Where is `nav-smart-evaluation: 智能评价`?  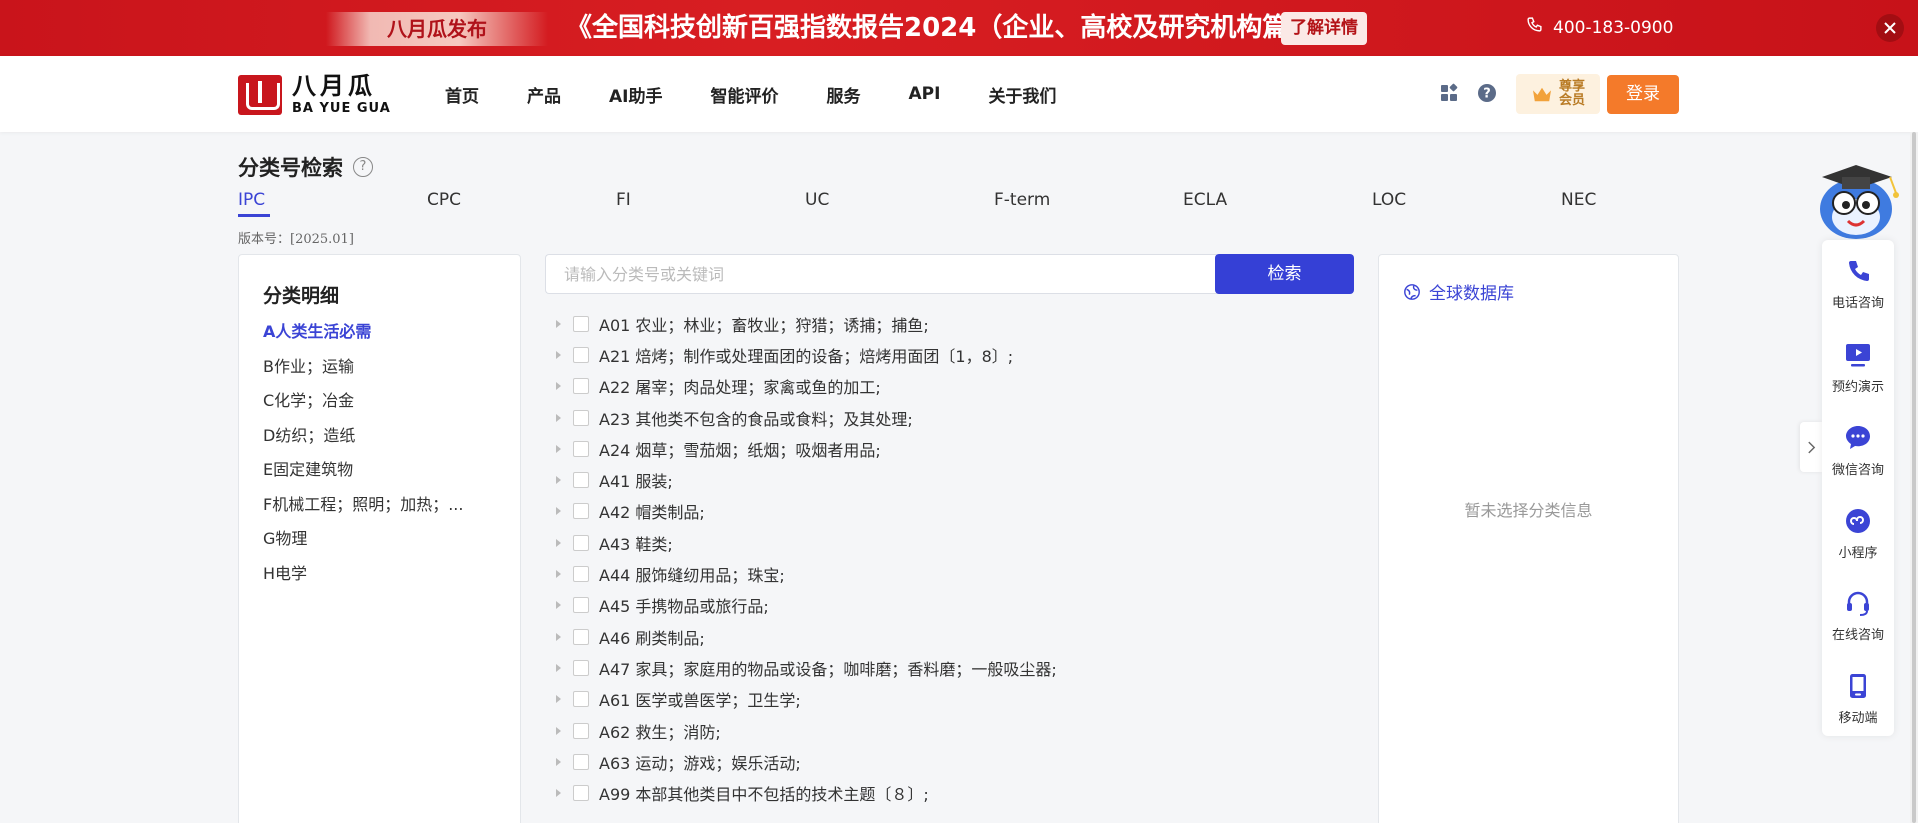 nav-smart-evaluation: 智能评价 is located at coordinates (744, 94).